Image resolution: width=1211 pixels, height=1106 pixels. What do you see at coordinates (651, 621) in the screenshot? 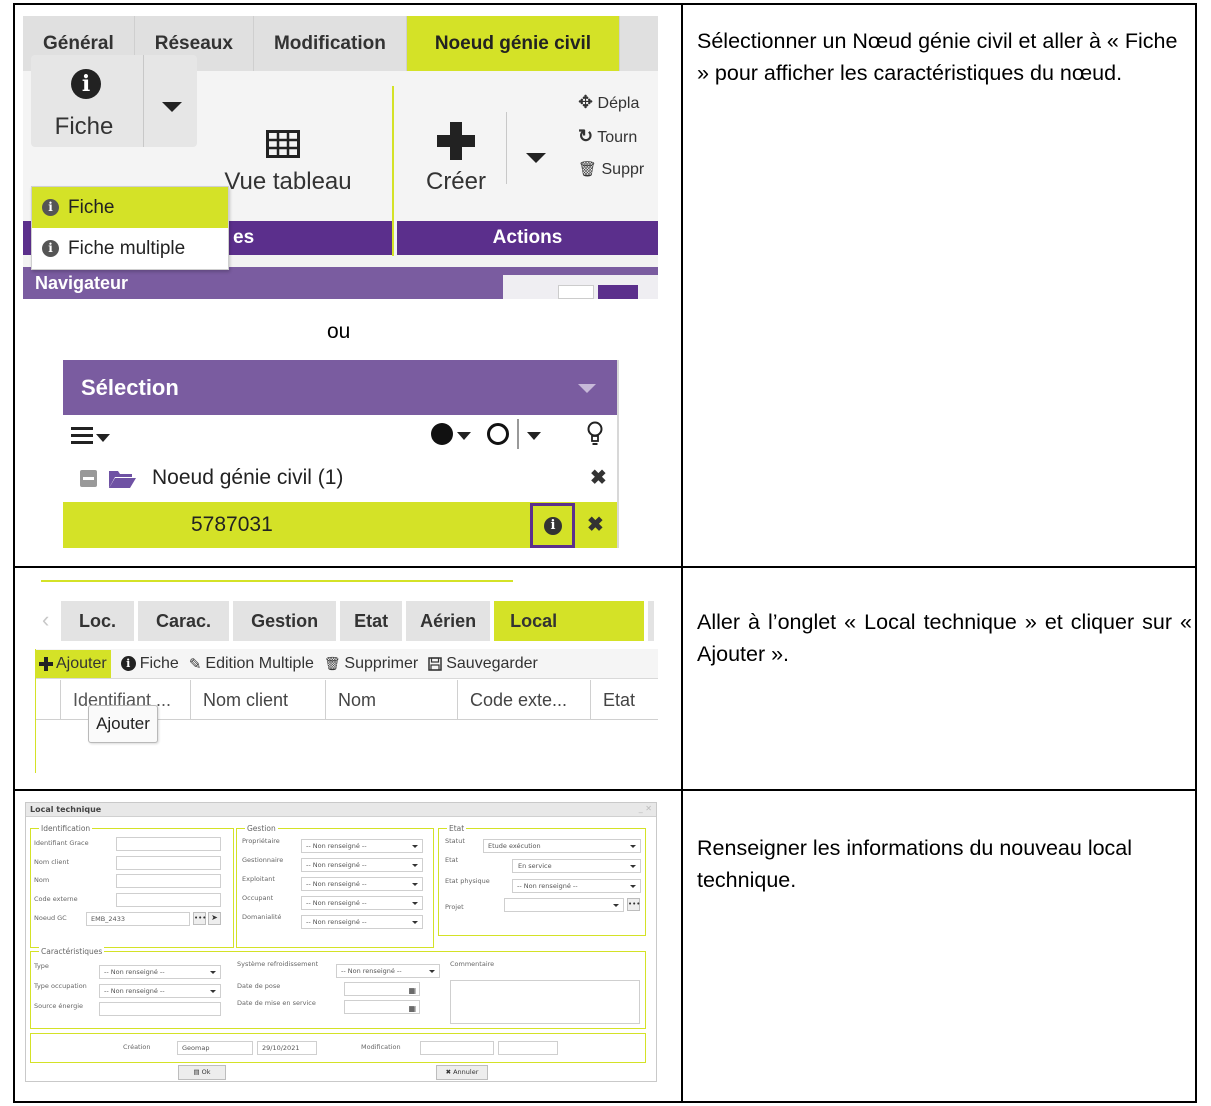
I see `tab-more` at bounding box center [651, 621].